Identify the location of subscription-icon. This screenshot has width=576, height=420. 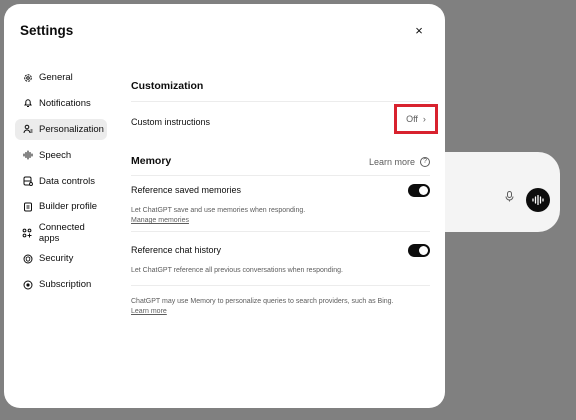
(27, 284).